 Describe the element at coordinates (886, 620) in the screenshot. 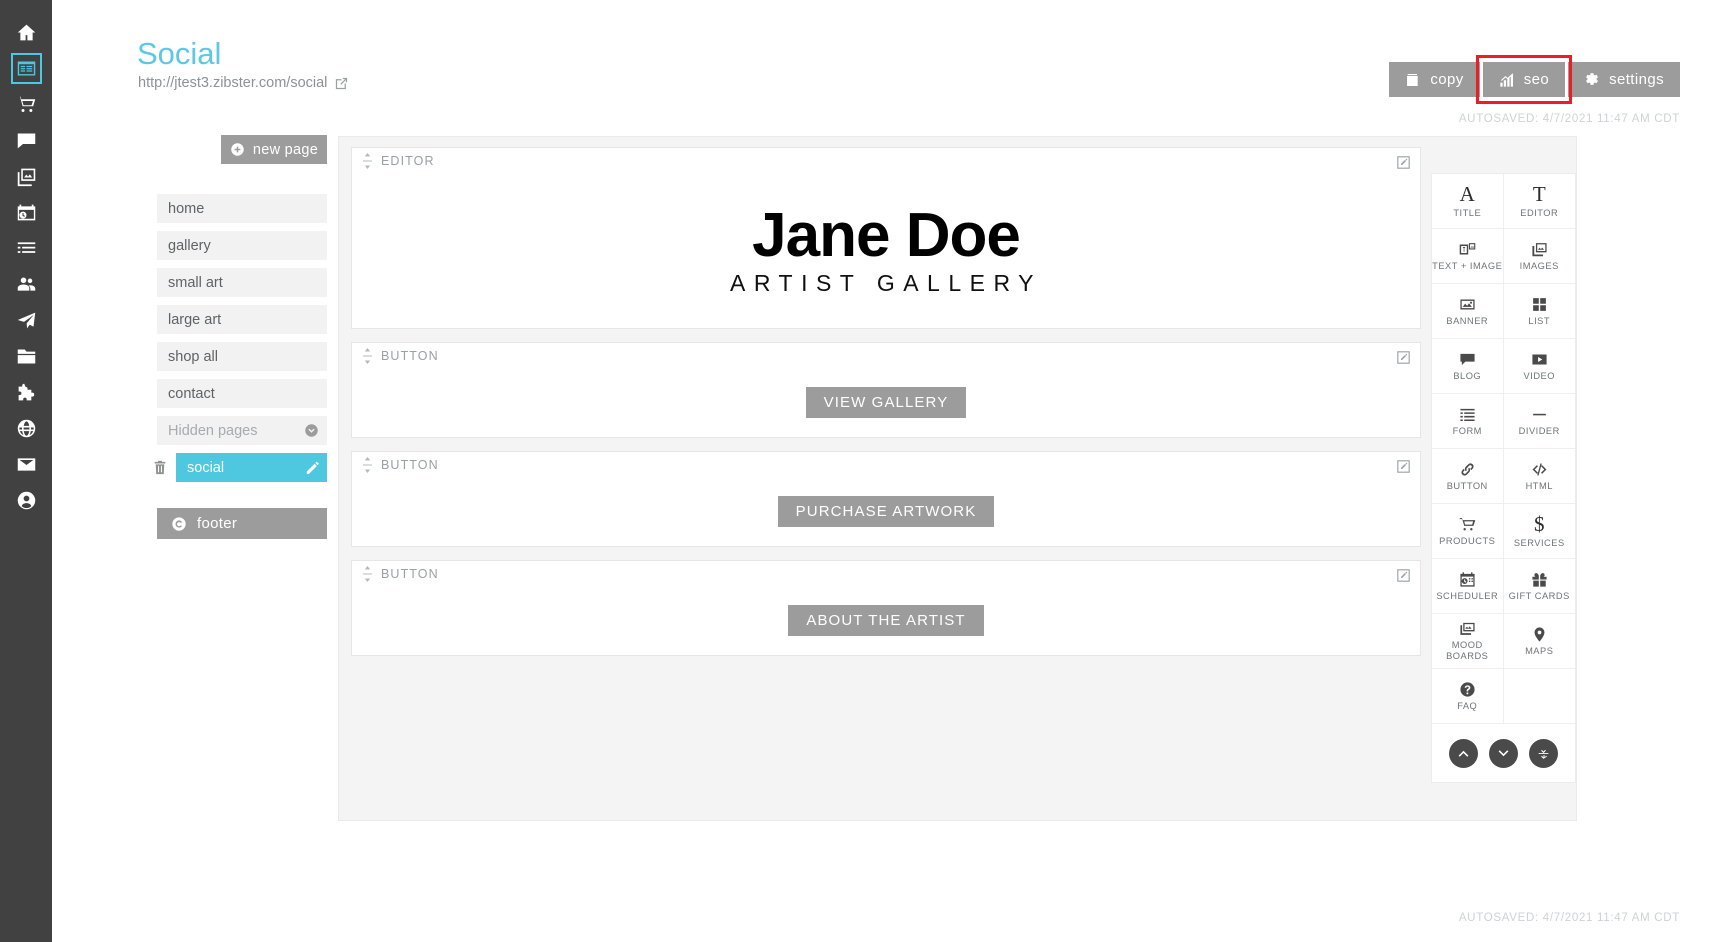

I see `site-button: ABOUT THE ARTIST` at that location.